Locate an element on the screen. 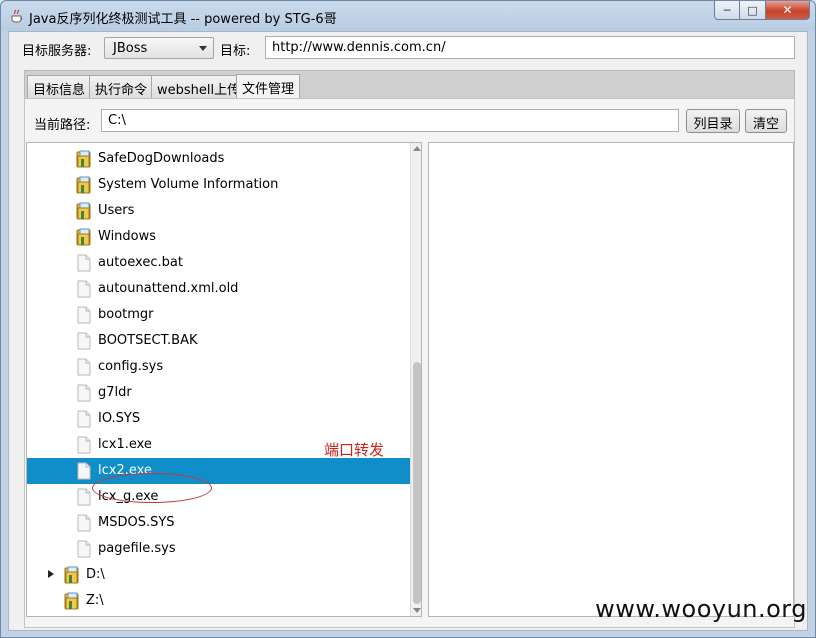 Image resolution: width=816 pixels, height=638 pixels. window-controls: ─ □ ✕ is located at coordinates (762, 10).